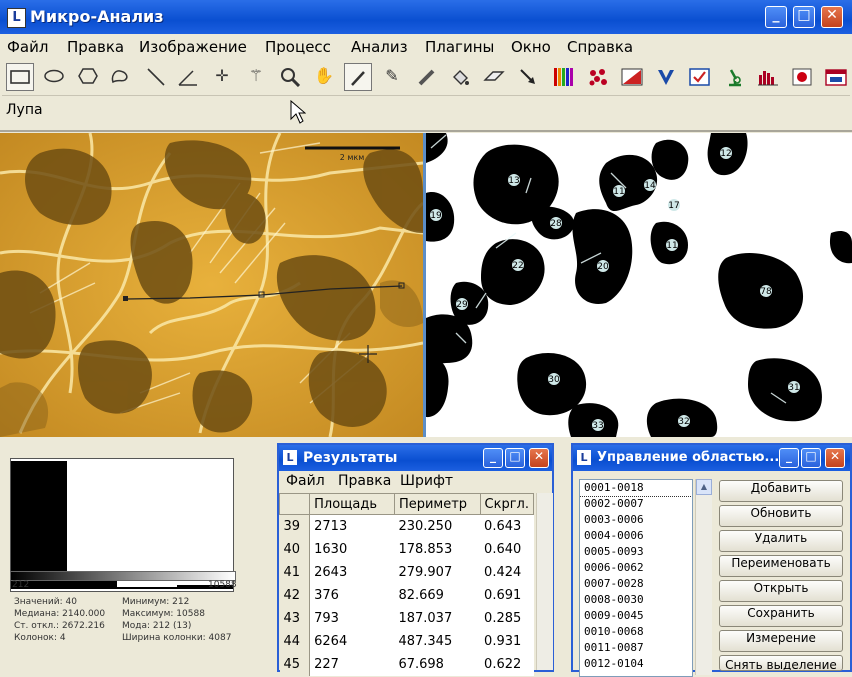 The height and width of the screenshot is (677, 852). I want to click on results-close-button: ✕, so click(539, 458).